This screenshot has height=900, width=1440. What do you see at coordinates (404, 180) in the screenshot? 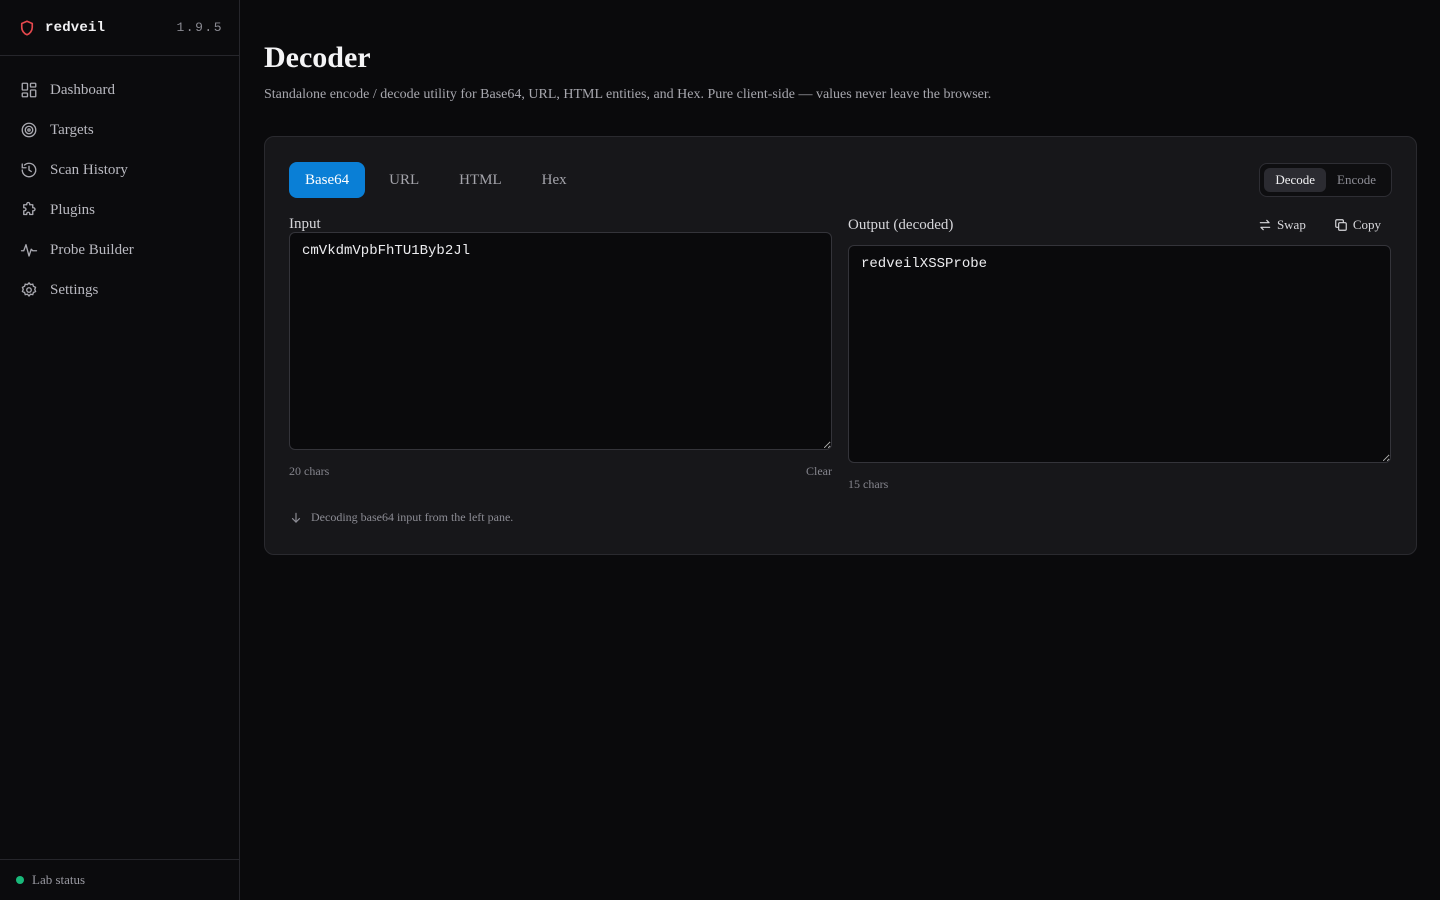
I see `tab-url: URL` at bounding box center [404, 180].